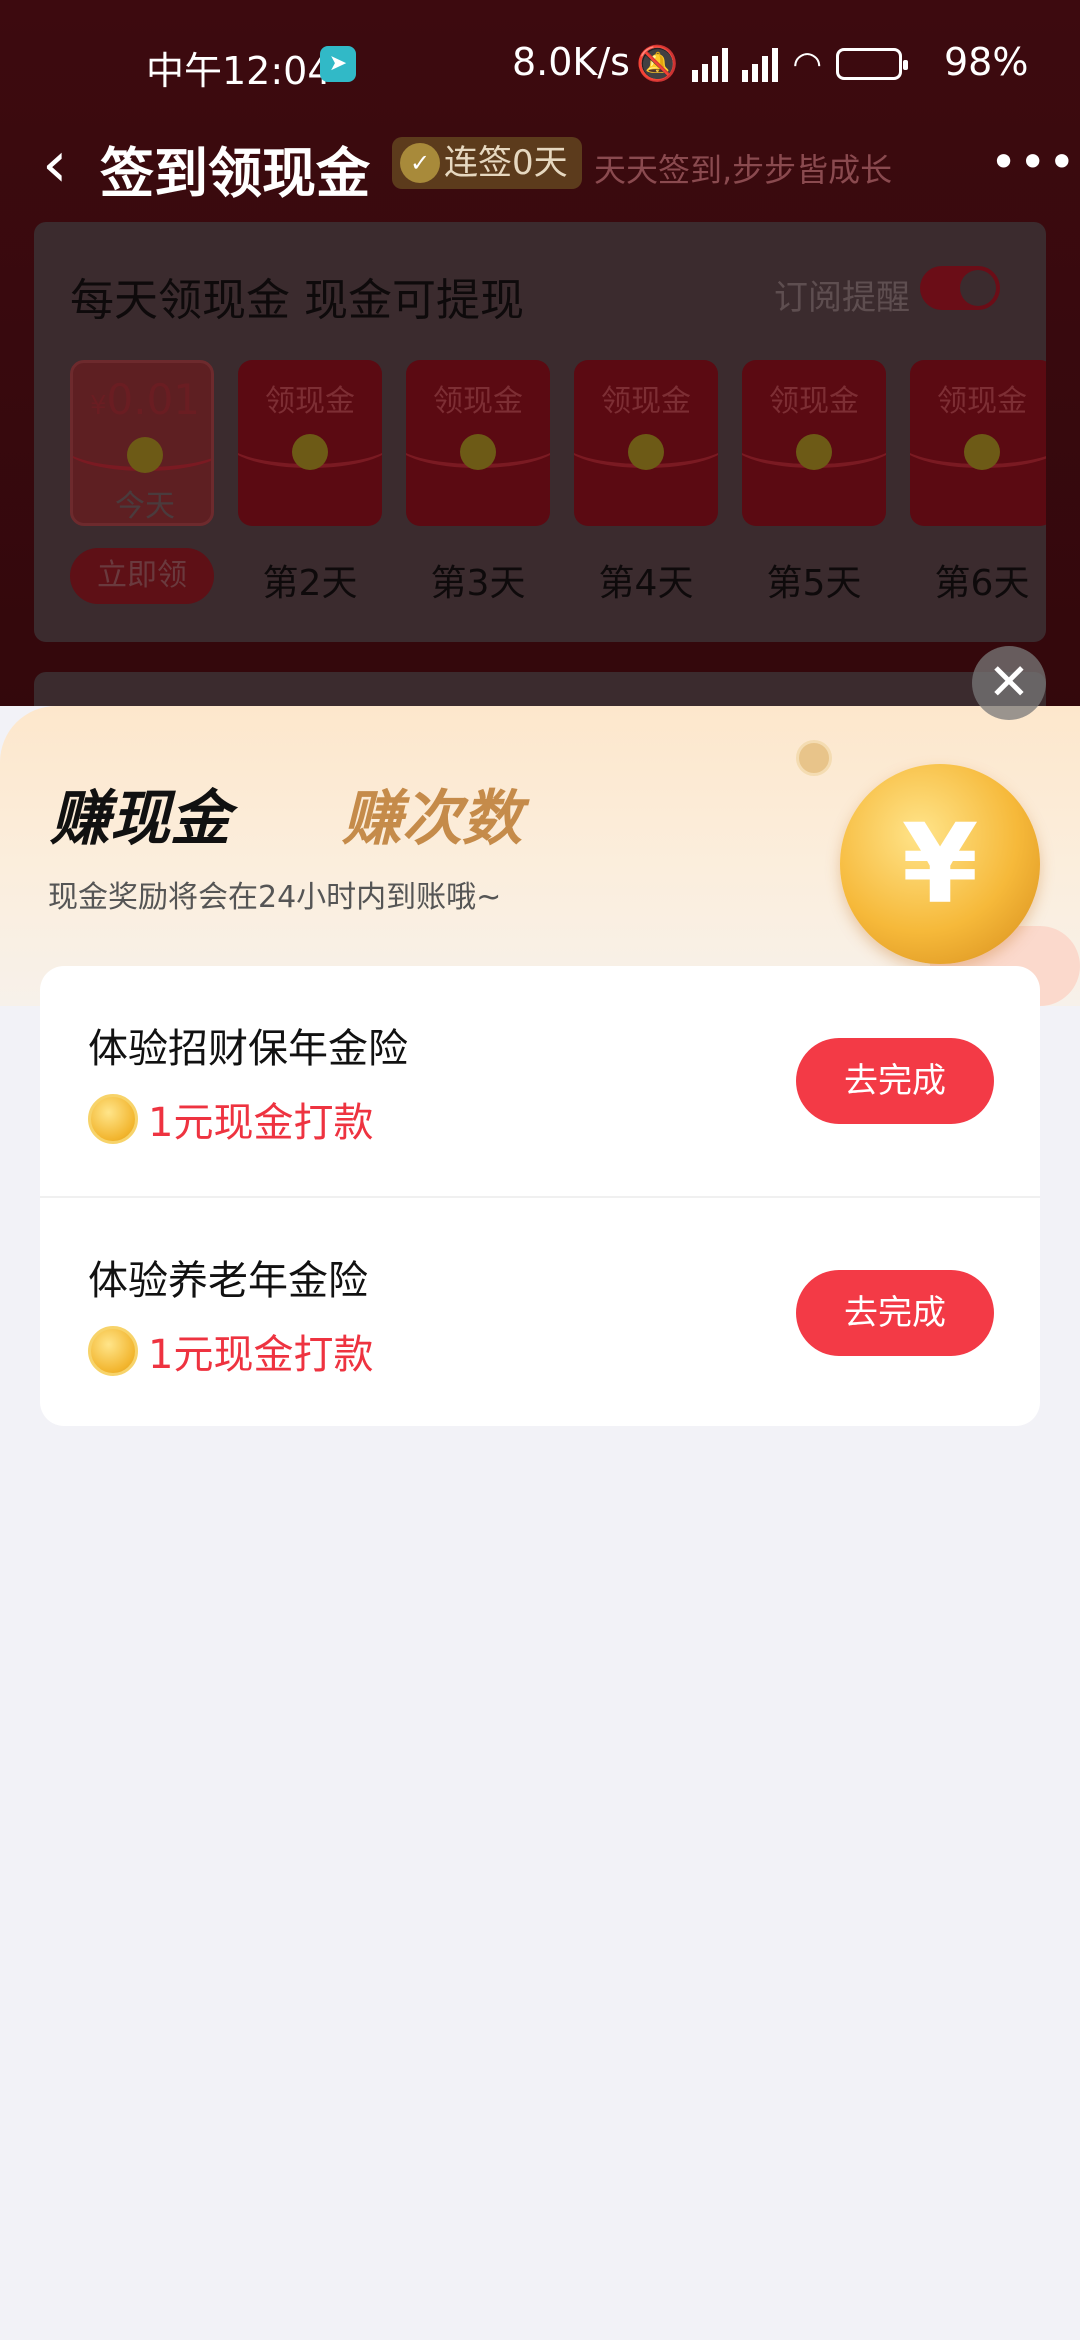  Describe the element at coordinates (540, 856) in the screenshot. I see `sheet-header: ¥ 赚现金 赚次数 现金奖励将会在24小时内到账哦~` at that location.